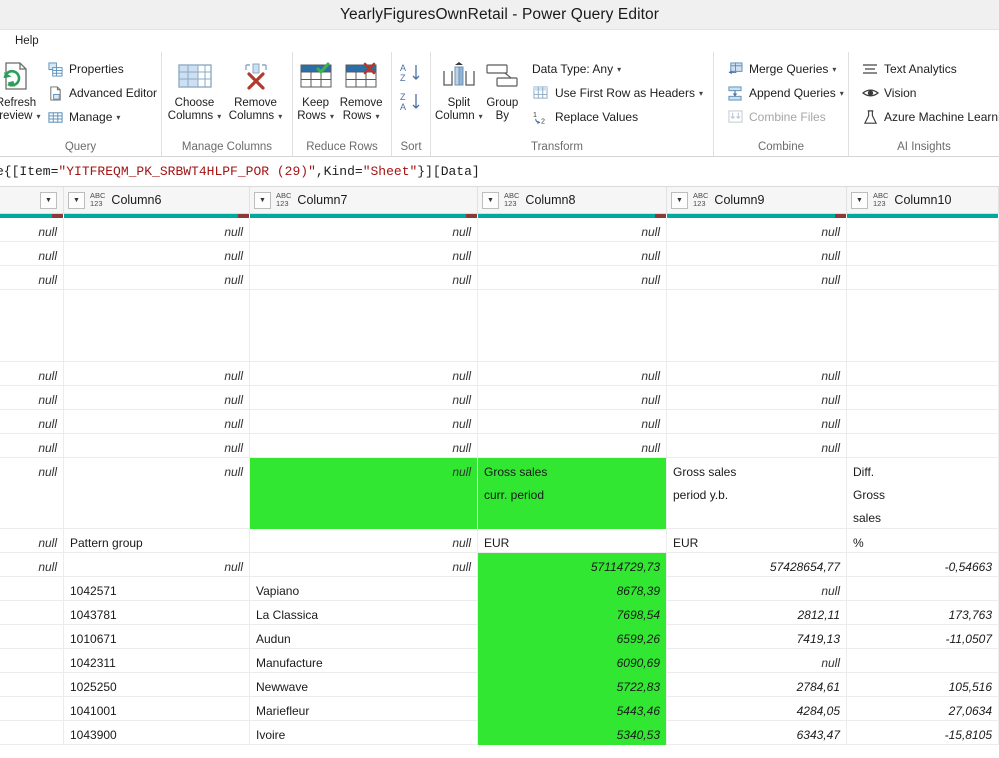 The height and width of the screenshot is (758, 999). I want to click on column-header-column7: ▼ ABC 123 Column7, so click(364, 200).